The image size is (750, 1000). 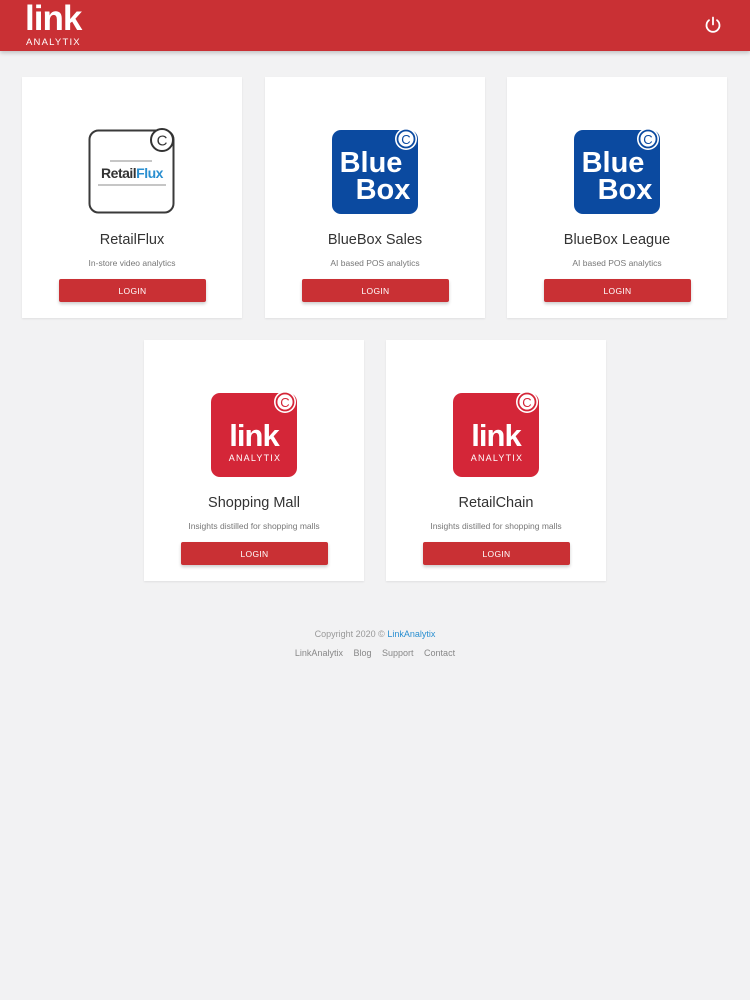 I want to click on retailflux-logo: RetailFlux C, so click(x=131, y=171).